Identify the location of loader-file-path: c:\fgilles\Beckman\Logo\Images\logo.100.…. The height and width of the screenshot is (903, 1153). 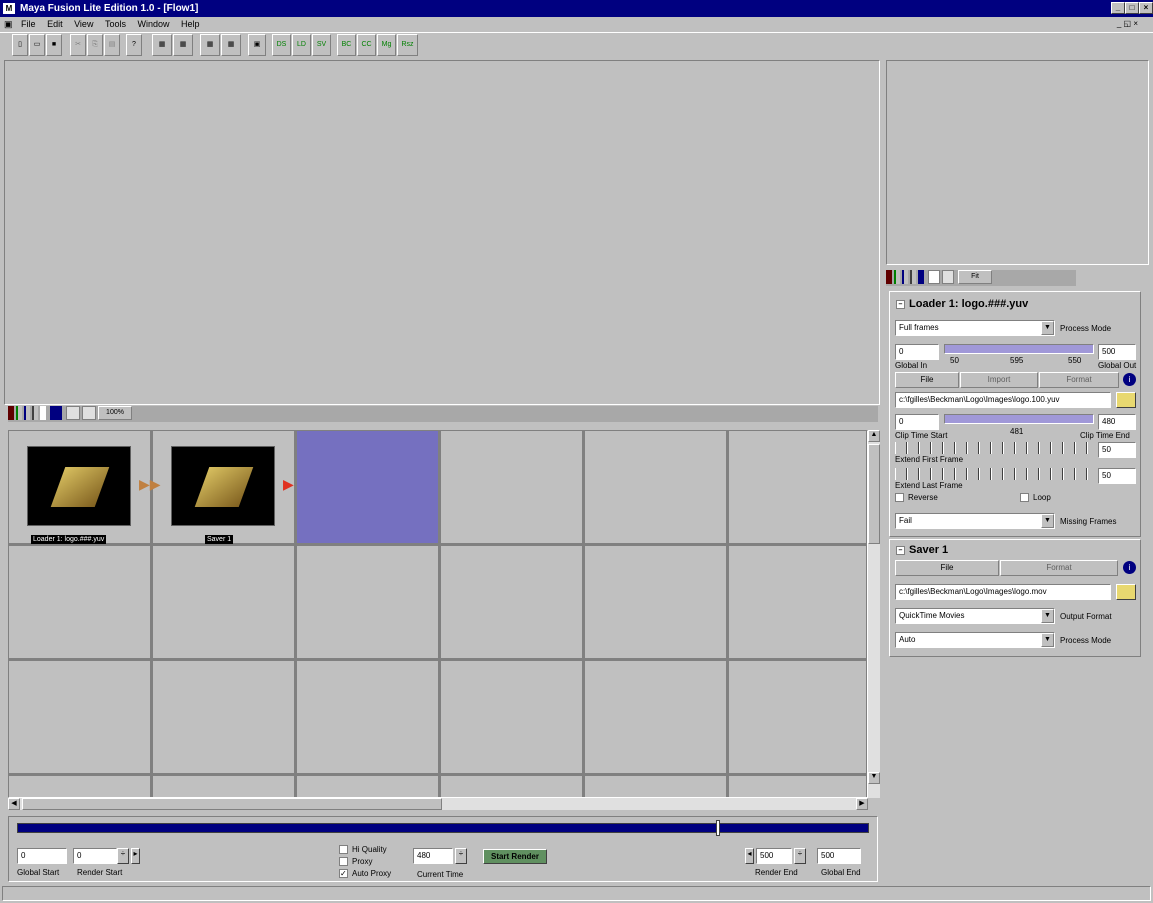
(1003, 400).